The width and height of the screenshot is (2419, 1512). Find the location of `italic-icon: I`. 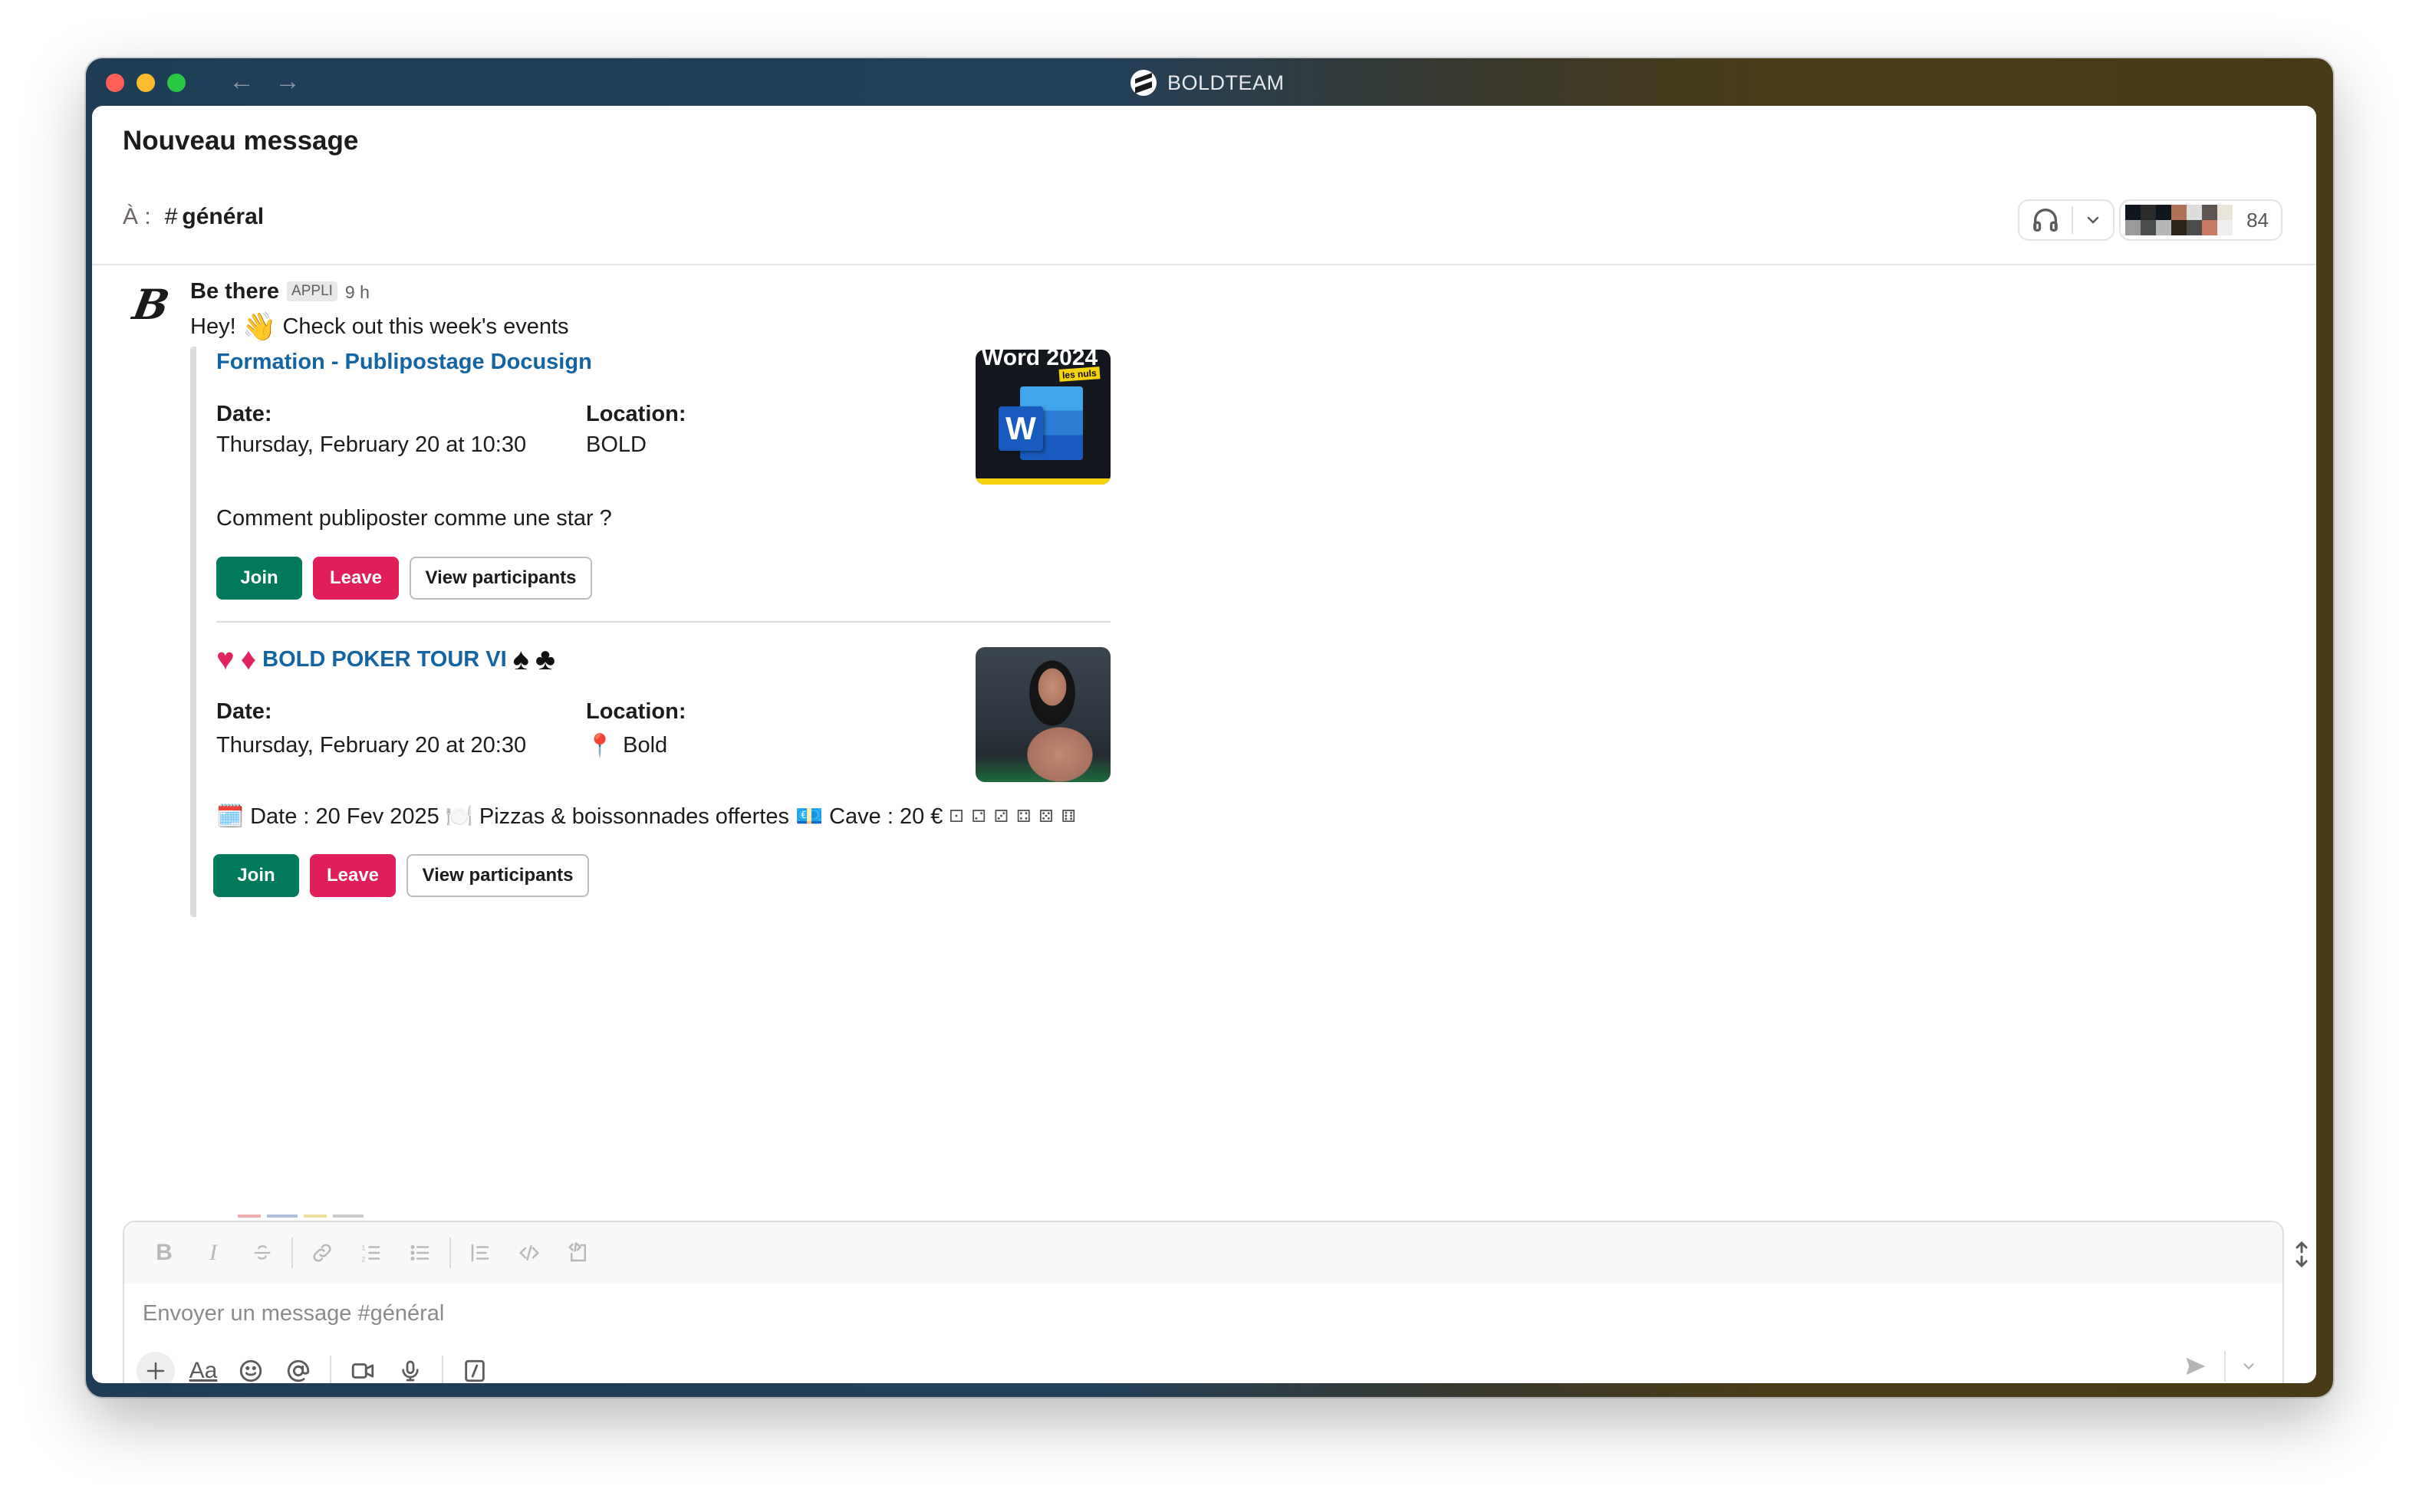

italic-icon: I is located at coordinates (213, 1252).